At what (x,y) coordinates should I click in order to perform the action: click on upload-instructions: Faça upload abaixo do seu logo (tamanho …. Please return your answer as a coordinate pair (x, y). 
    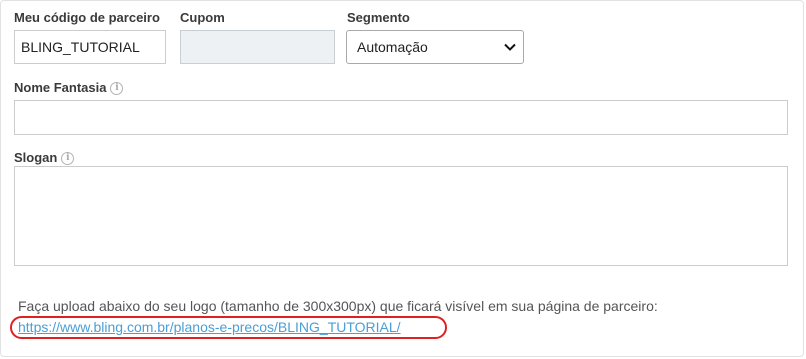
    Looking at the image, I should click on (338, 306).